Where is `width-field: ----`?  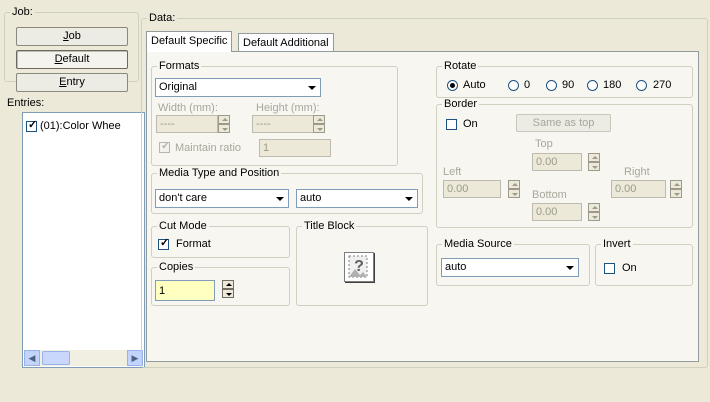
width-field: ---- is located at coordinates (187, 124).